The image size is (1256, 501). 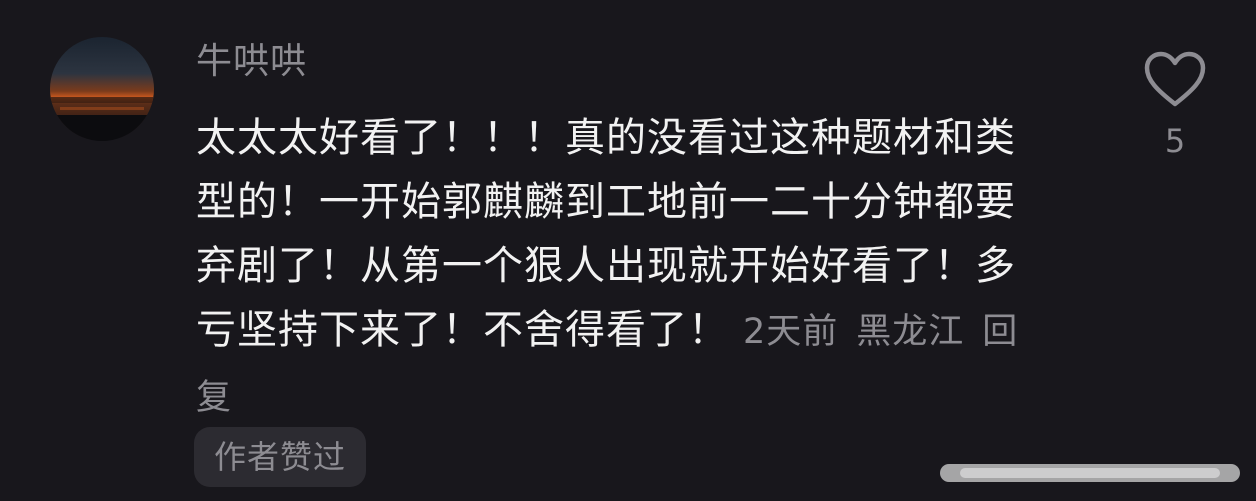 I want to click on username: 牛哄哄, so click(x=251, y=62).